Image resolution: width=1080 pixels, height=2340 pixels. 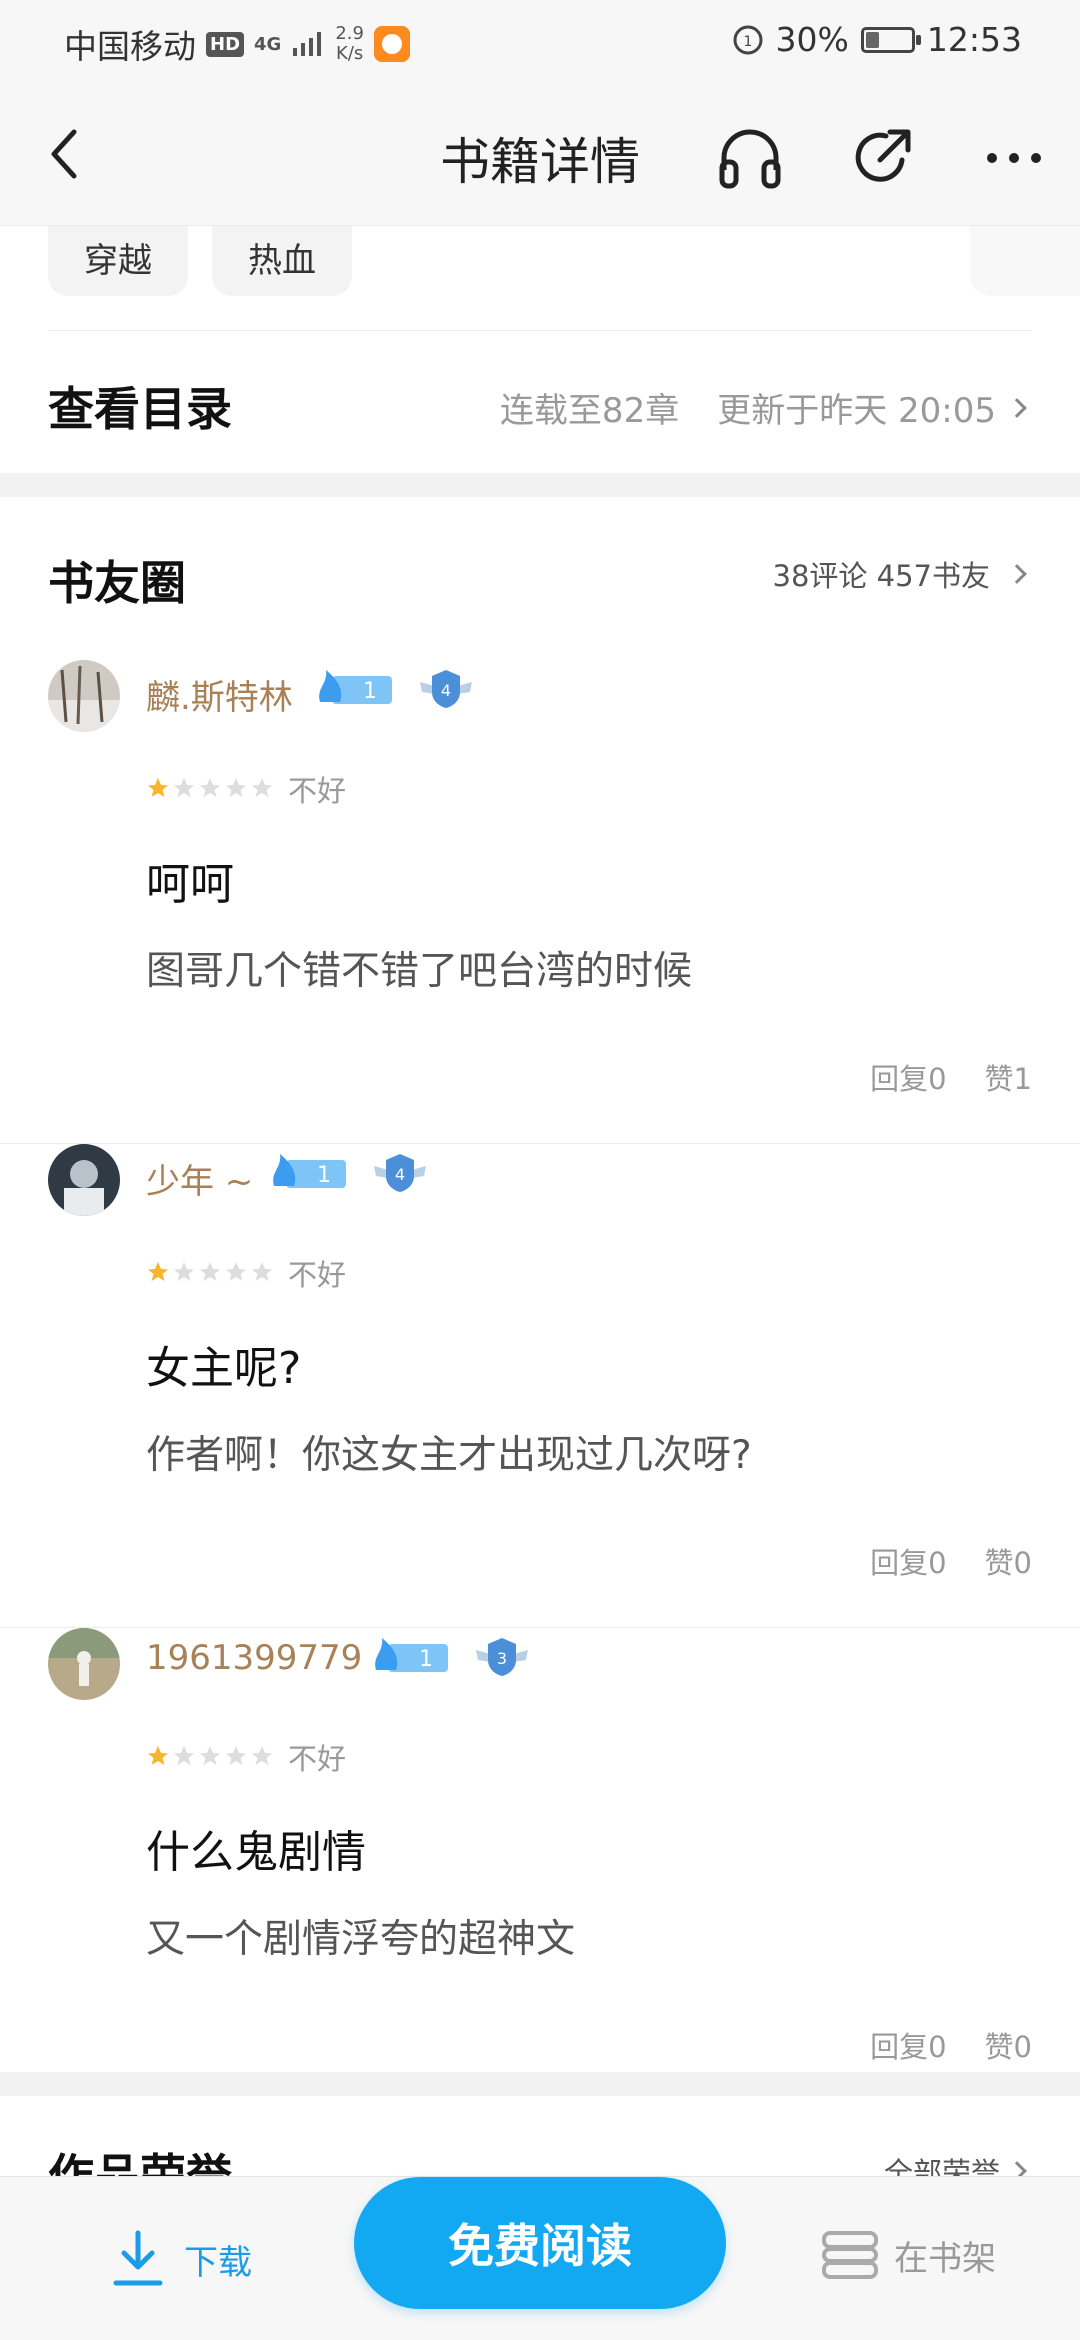 What do you see at coordinates (181, 2259) in the screenshot?
I see `download-button: 下载` at bounding box center [181, 2259].